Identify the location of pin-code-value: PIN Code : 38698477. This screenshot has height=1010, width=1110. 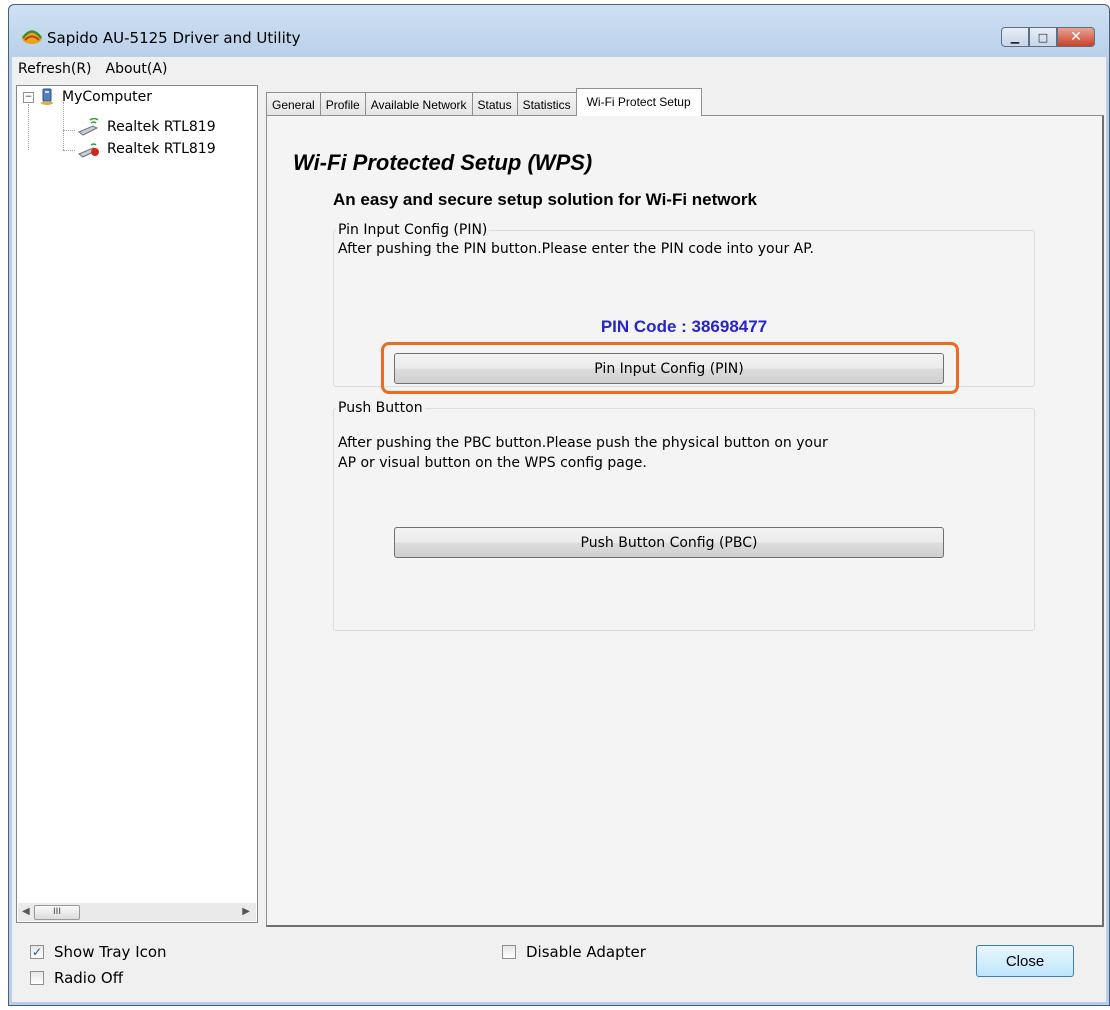
(684, 326).